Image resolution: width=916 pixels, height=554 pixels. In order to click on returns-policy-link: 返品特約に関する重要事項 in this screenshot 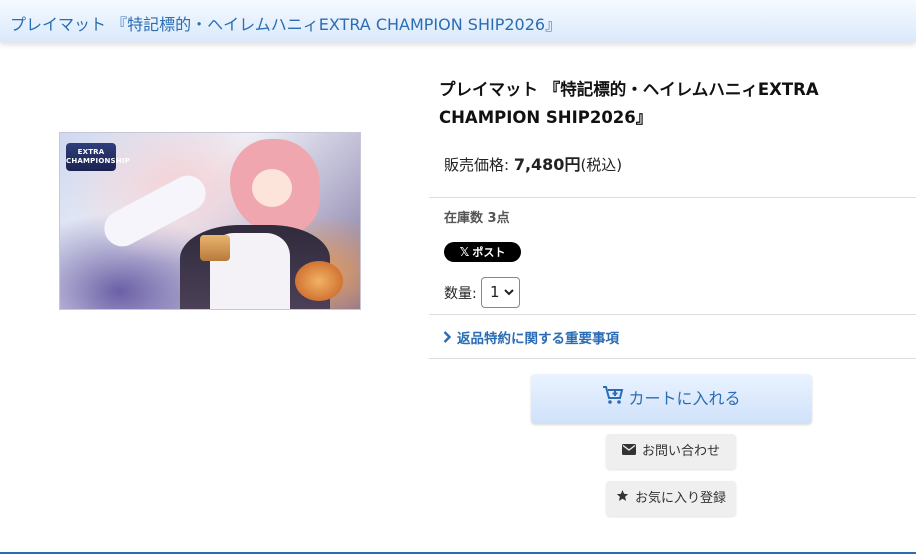, I will do `click(531, 337)`.